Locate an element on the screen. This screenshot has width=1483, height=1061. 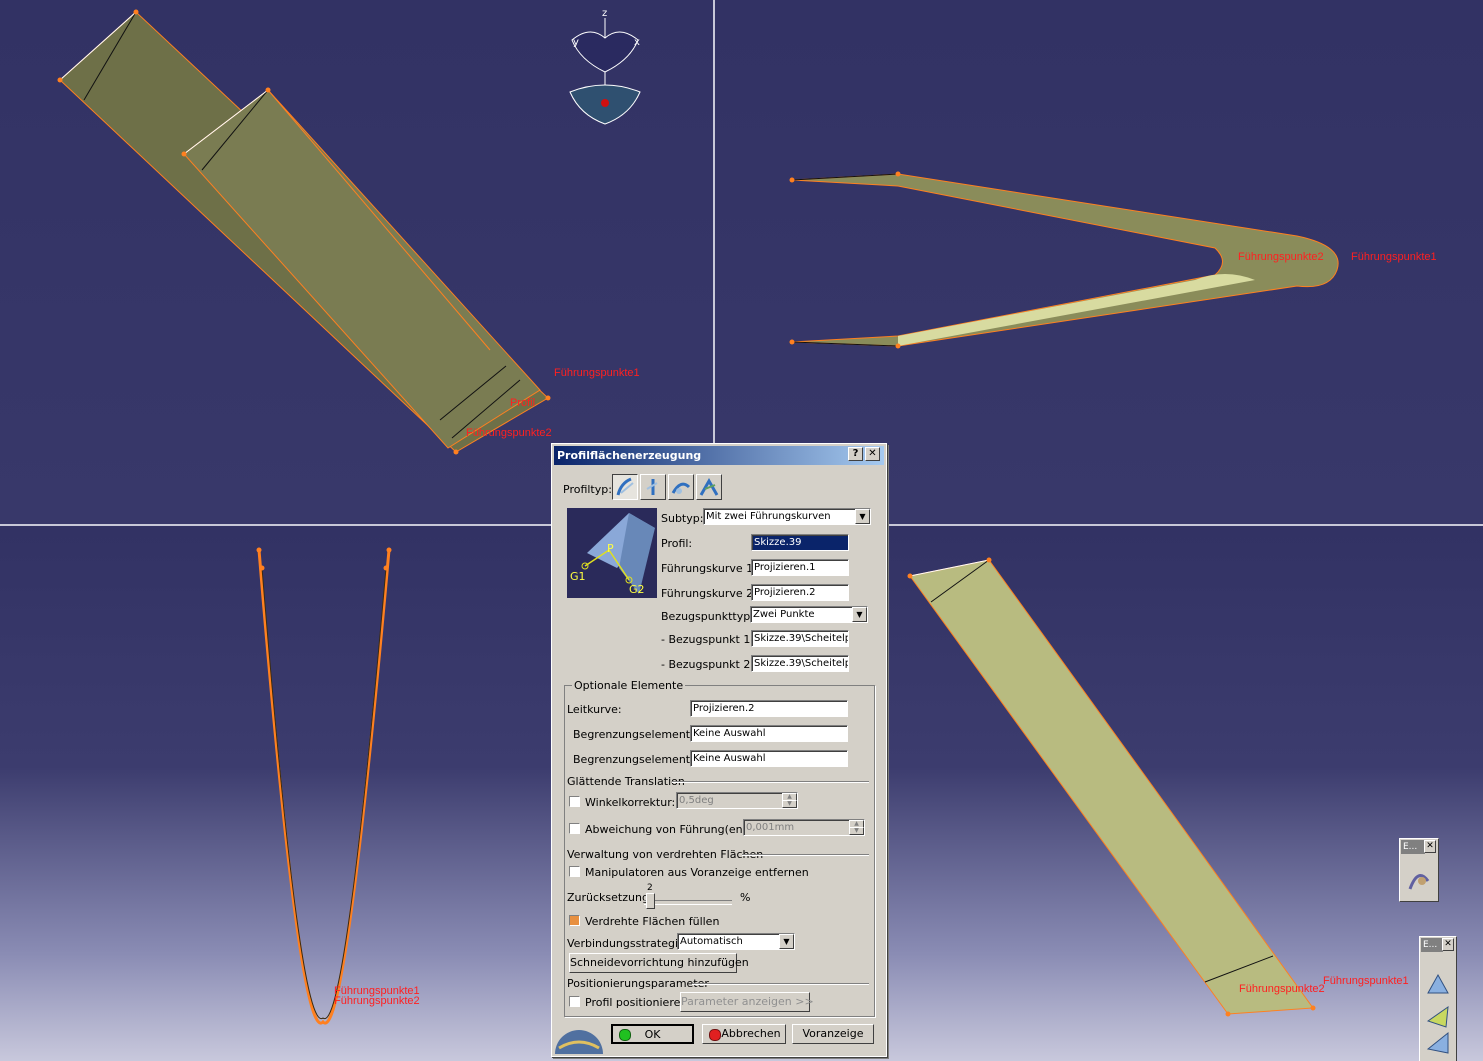
ok-button: OK is located at coordinates (652, 1034).